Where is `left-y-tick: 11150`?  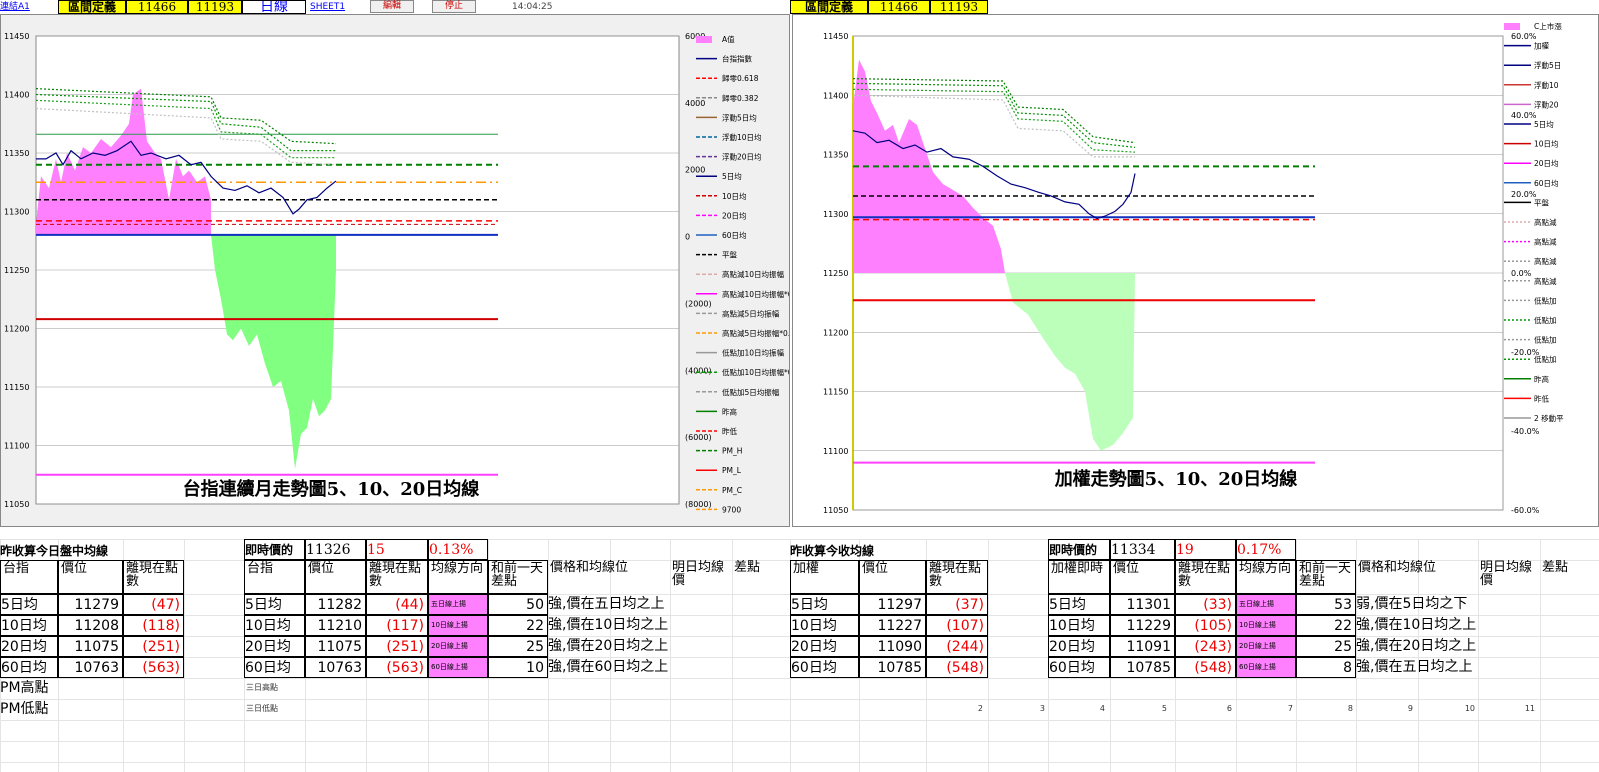 left-y-tick: 11150 is located at coordinates (16, 387).